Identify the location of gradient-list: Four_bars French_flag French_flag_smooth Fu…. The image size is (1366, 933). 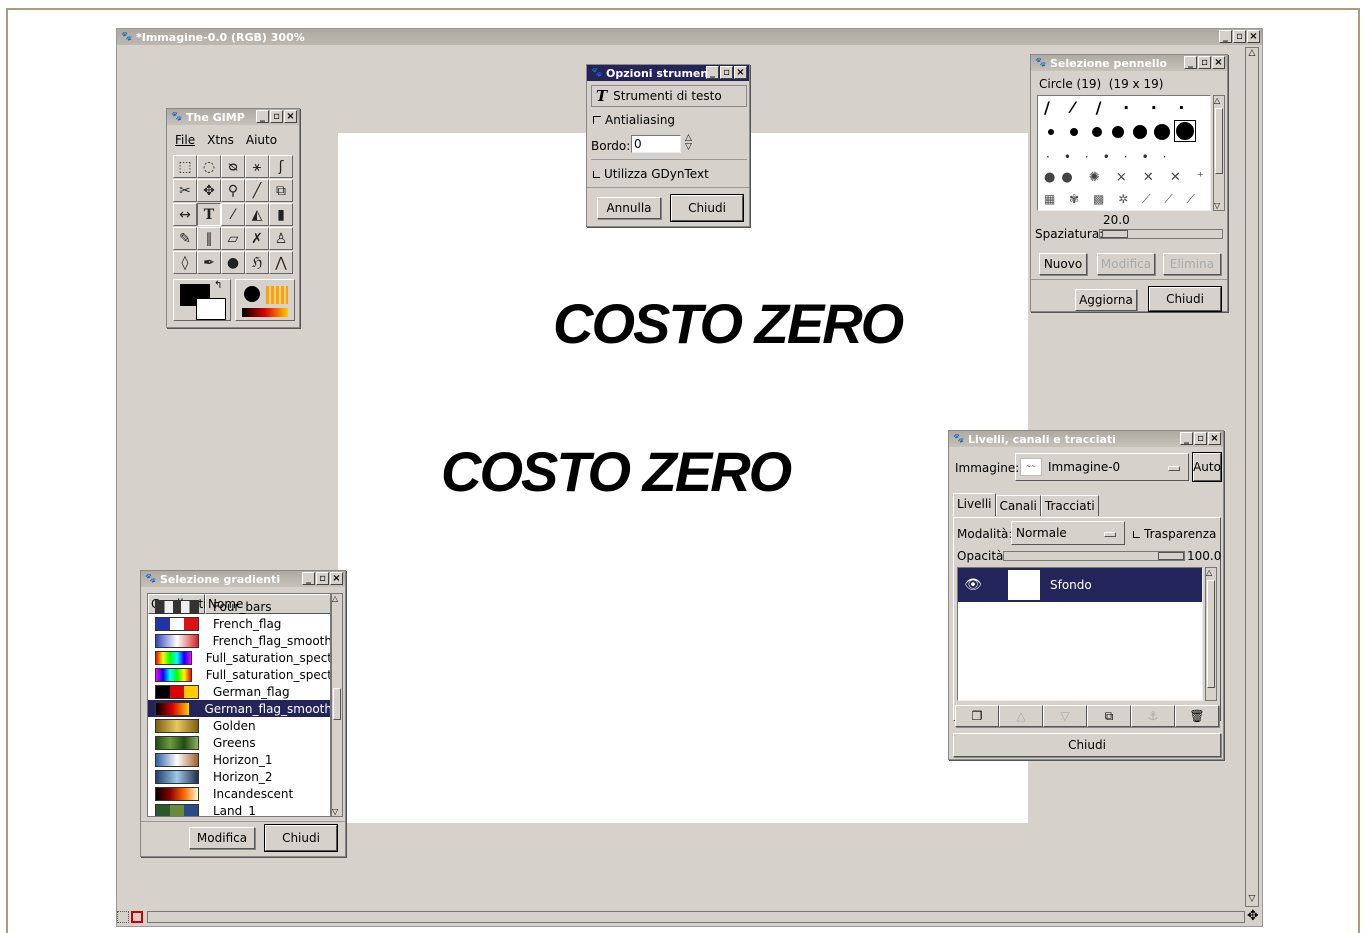
(239, 707).